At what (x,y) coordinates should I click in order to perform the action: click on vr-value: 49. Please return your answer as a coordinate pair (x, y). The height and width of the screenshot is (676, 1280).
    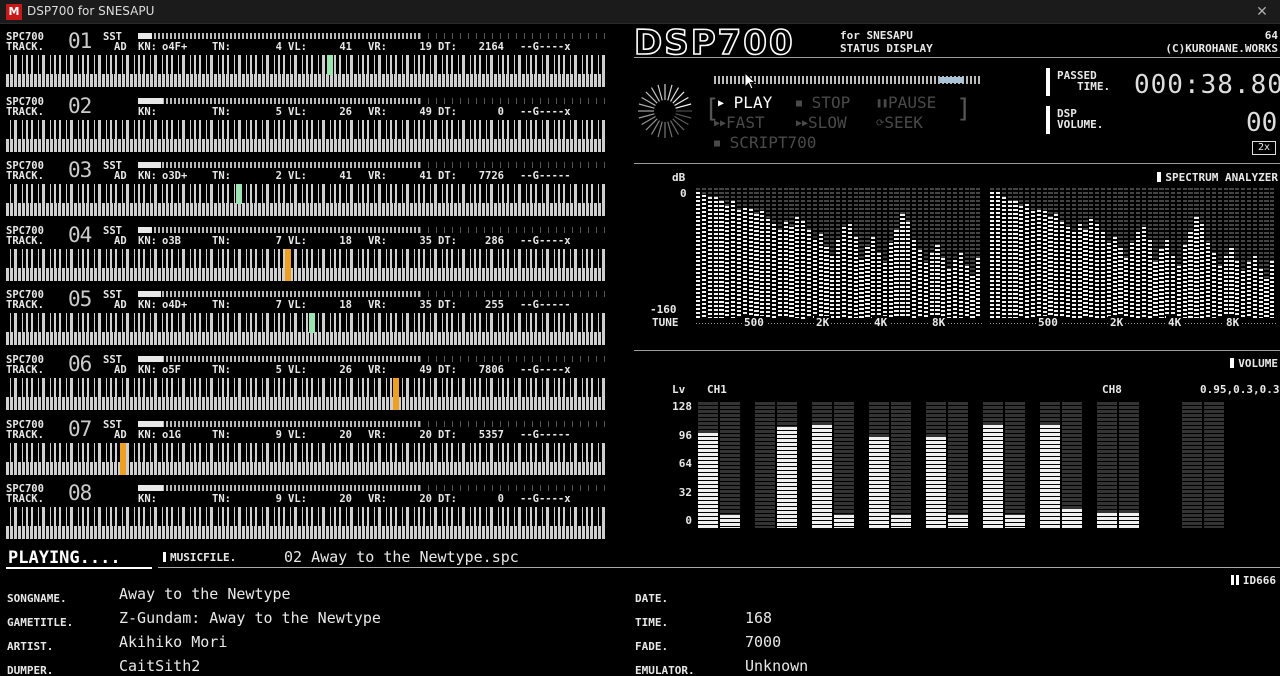
    Looking at the image, I should click on (425, 370).